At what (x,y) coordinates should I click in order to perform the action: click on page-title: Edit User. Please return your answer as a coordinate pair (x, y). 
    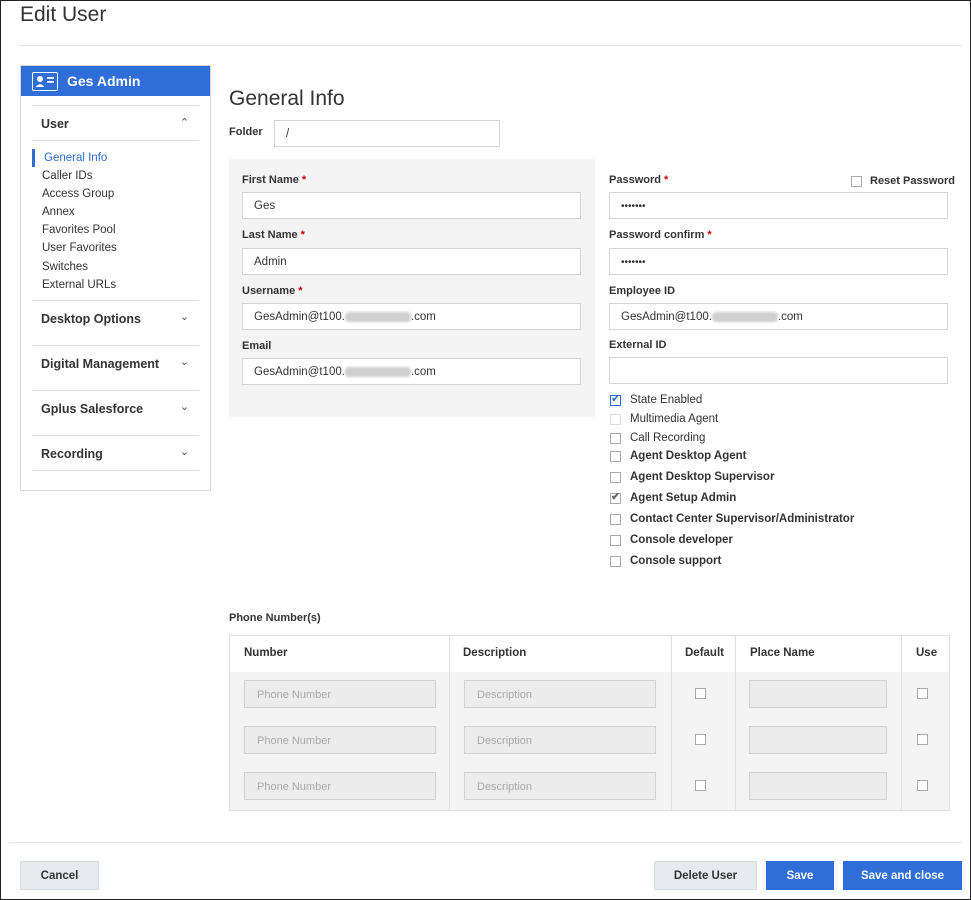
    Looking at the image, I should click on (63, 14).